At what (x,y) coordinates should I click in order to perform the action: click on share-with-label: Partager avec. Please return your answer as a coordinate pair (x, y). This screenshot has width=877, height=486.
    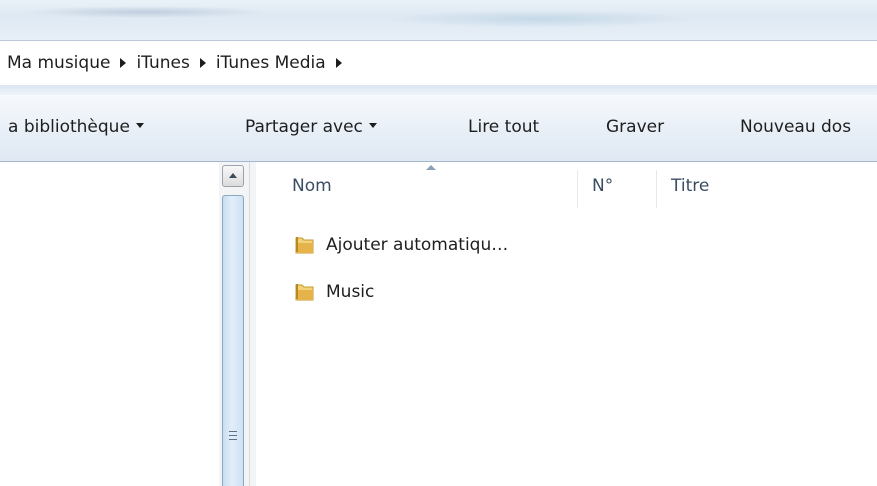
    Looking at the image, I should click on (304, 127).